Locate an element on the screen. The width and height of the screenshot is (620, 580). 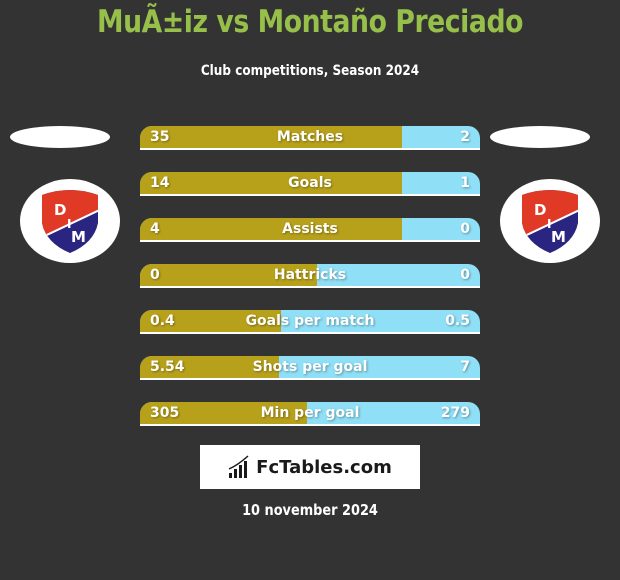
stat-row-shots-per-goal: 5.54 Shots per goal 7 is located at coordinates (310, 368).